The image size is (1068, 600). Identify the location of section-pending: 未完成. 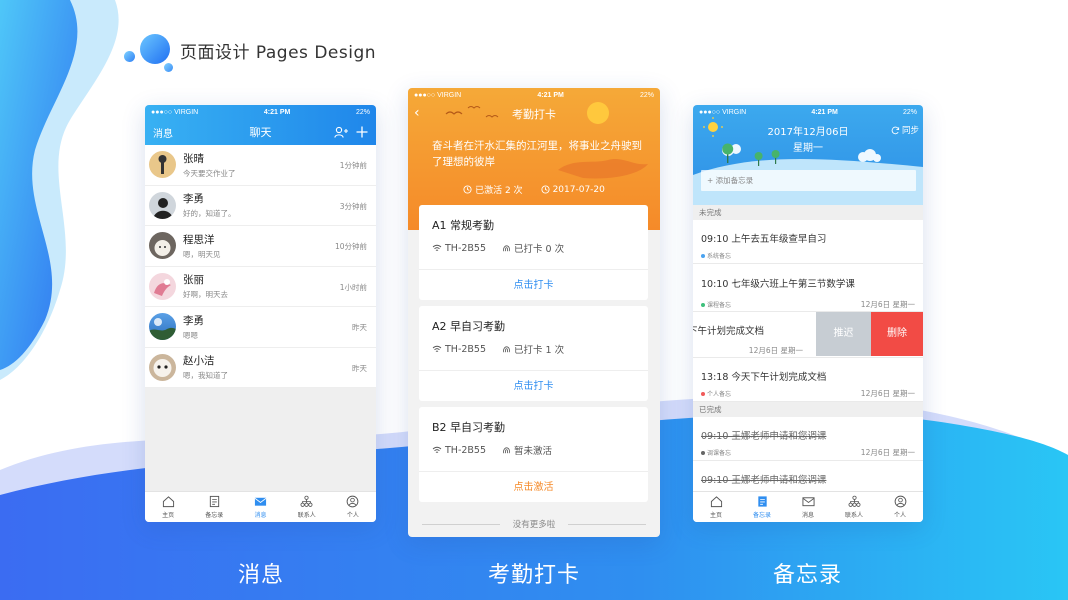
(808, 212).